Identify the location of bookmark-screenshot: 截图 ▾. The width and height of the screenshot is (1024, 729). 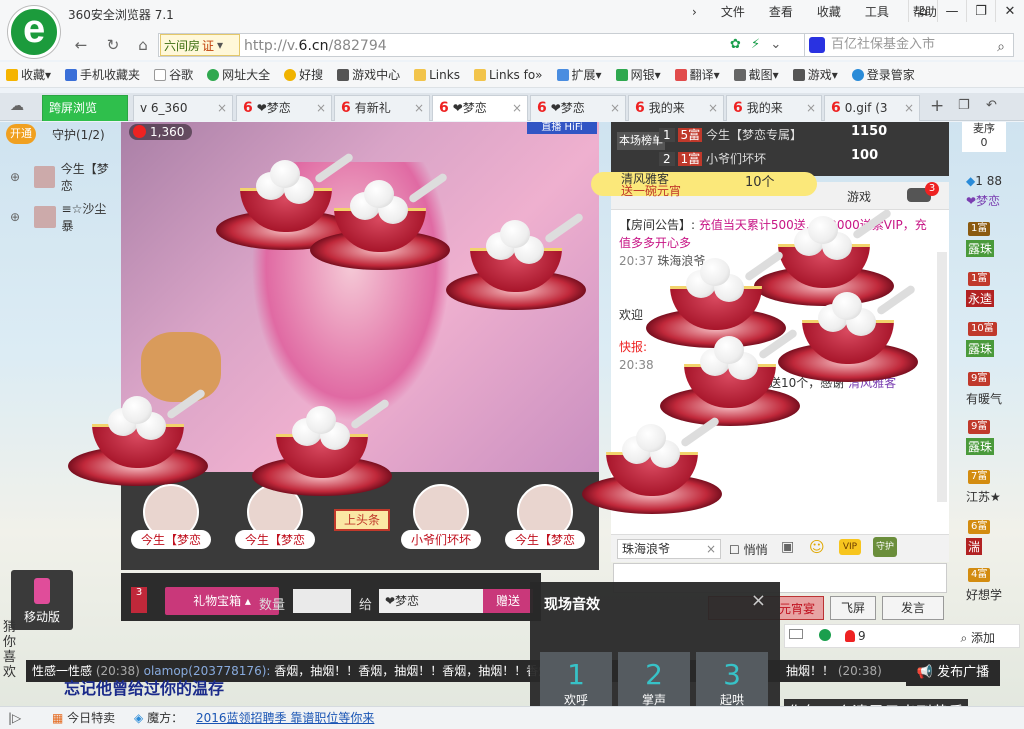
(756, 74).